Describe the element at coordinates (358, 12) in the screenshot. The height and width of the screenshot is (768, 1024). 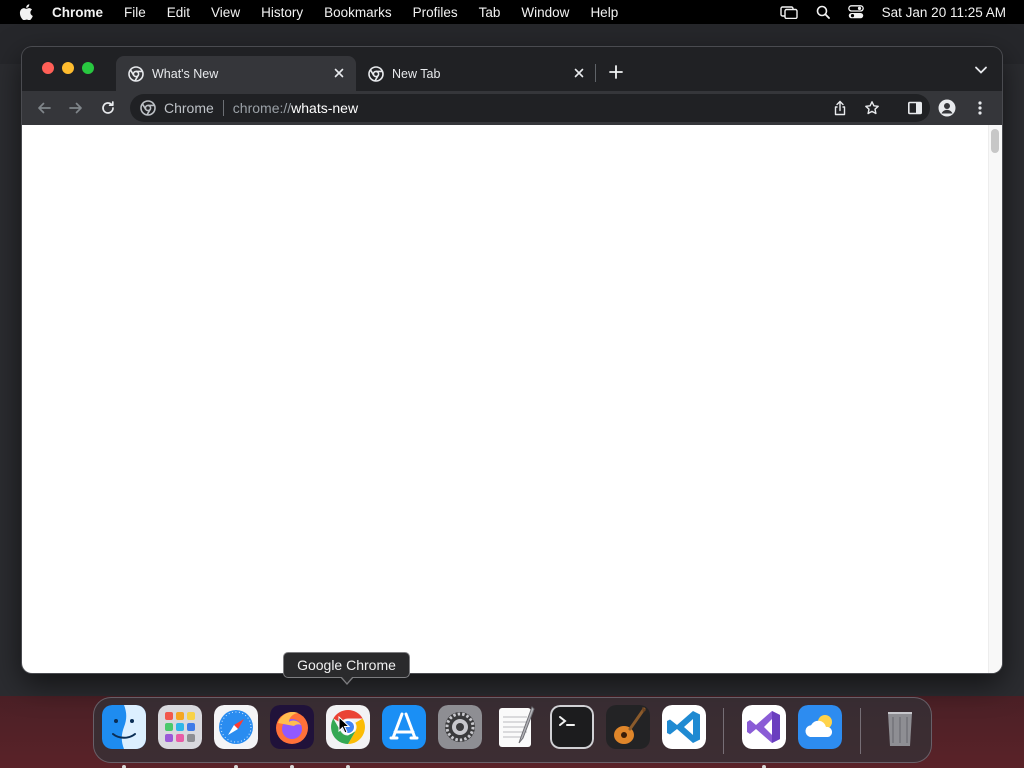
I see `menu-bookmarks: Bookmarks` at that location.